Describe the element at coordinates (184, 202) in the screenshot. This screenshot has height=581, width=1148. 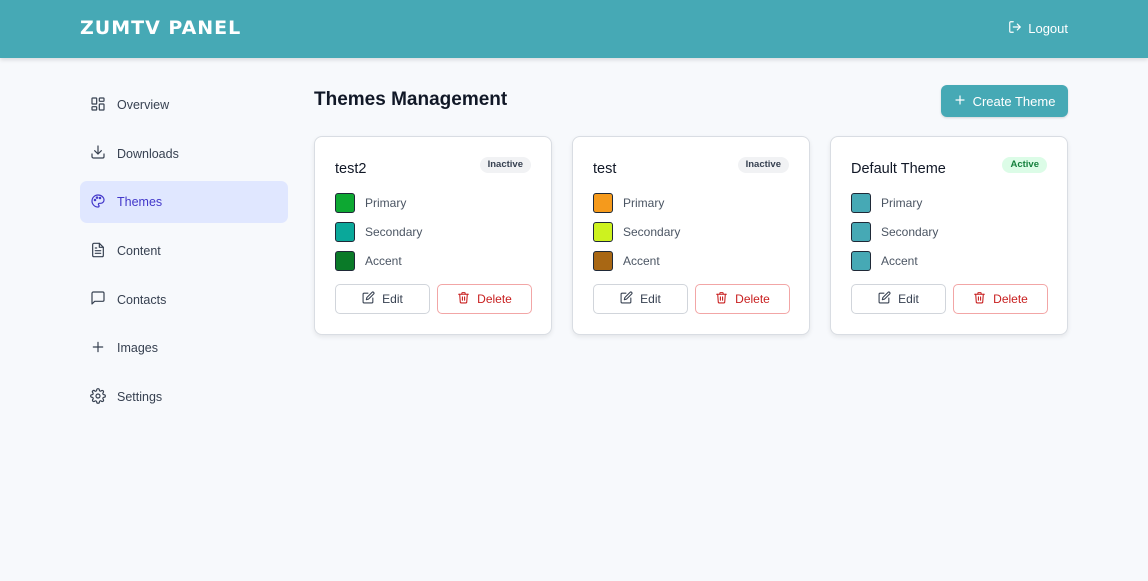
I see `sidebar-item-themes: Themes` at that location.